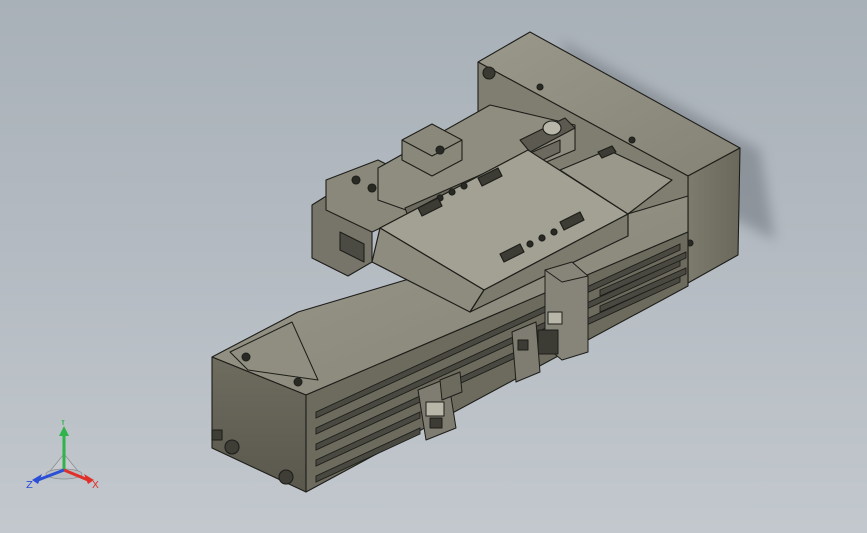 Image resolution: width=867 pixels, height=533 pixels. I want to click on orientation-triad: Y X Z, so click(66, 457).